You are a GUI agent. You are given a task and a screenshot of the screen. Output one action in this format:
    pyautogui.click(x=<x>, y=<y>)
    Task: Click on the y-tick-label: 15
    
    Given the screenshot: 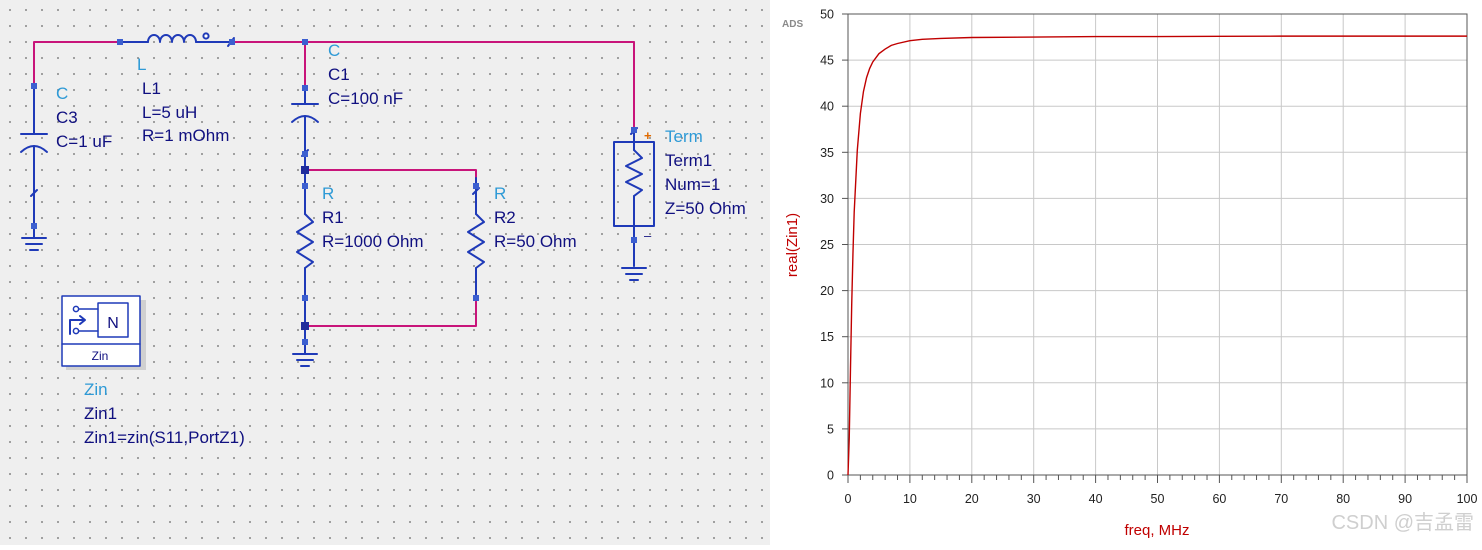 What is the action you would take?
    pyautogui.click(x=827, y=337)
    